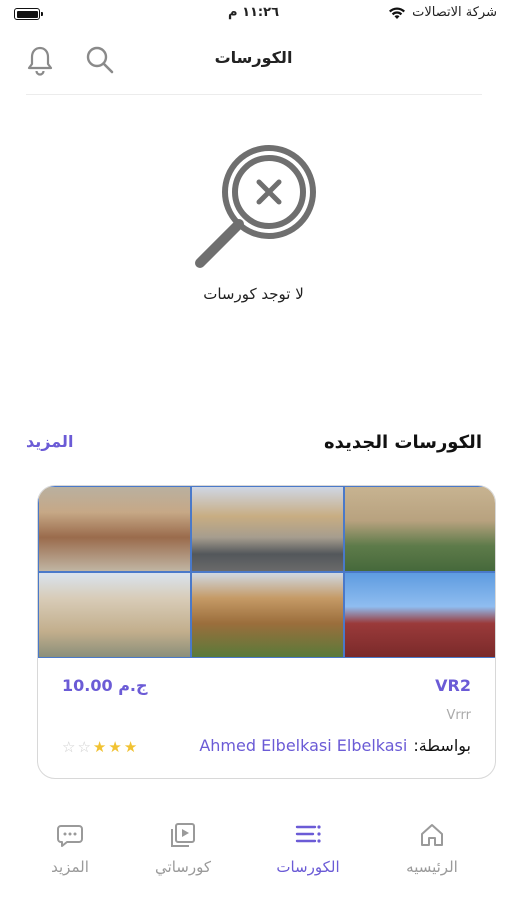 The width and height of the screenshot is (507, 900). I want to click on courses-list-icon, so click(308, 834).